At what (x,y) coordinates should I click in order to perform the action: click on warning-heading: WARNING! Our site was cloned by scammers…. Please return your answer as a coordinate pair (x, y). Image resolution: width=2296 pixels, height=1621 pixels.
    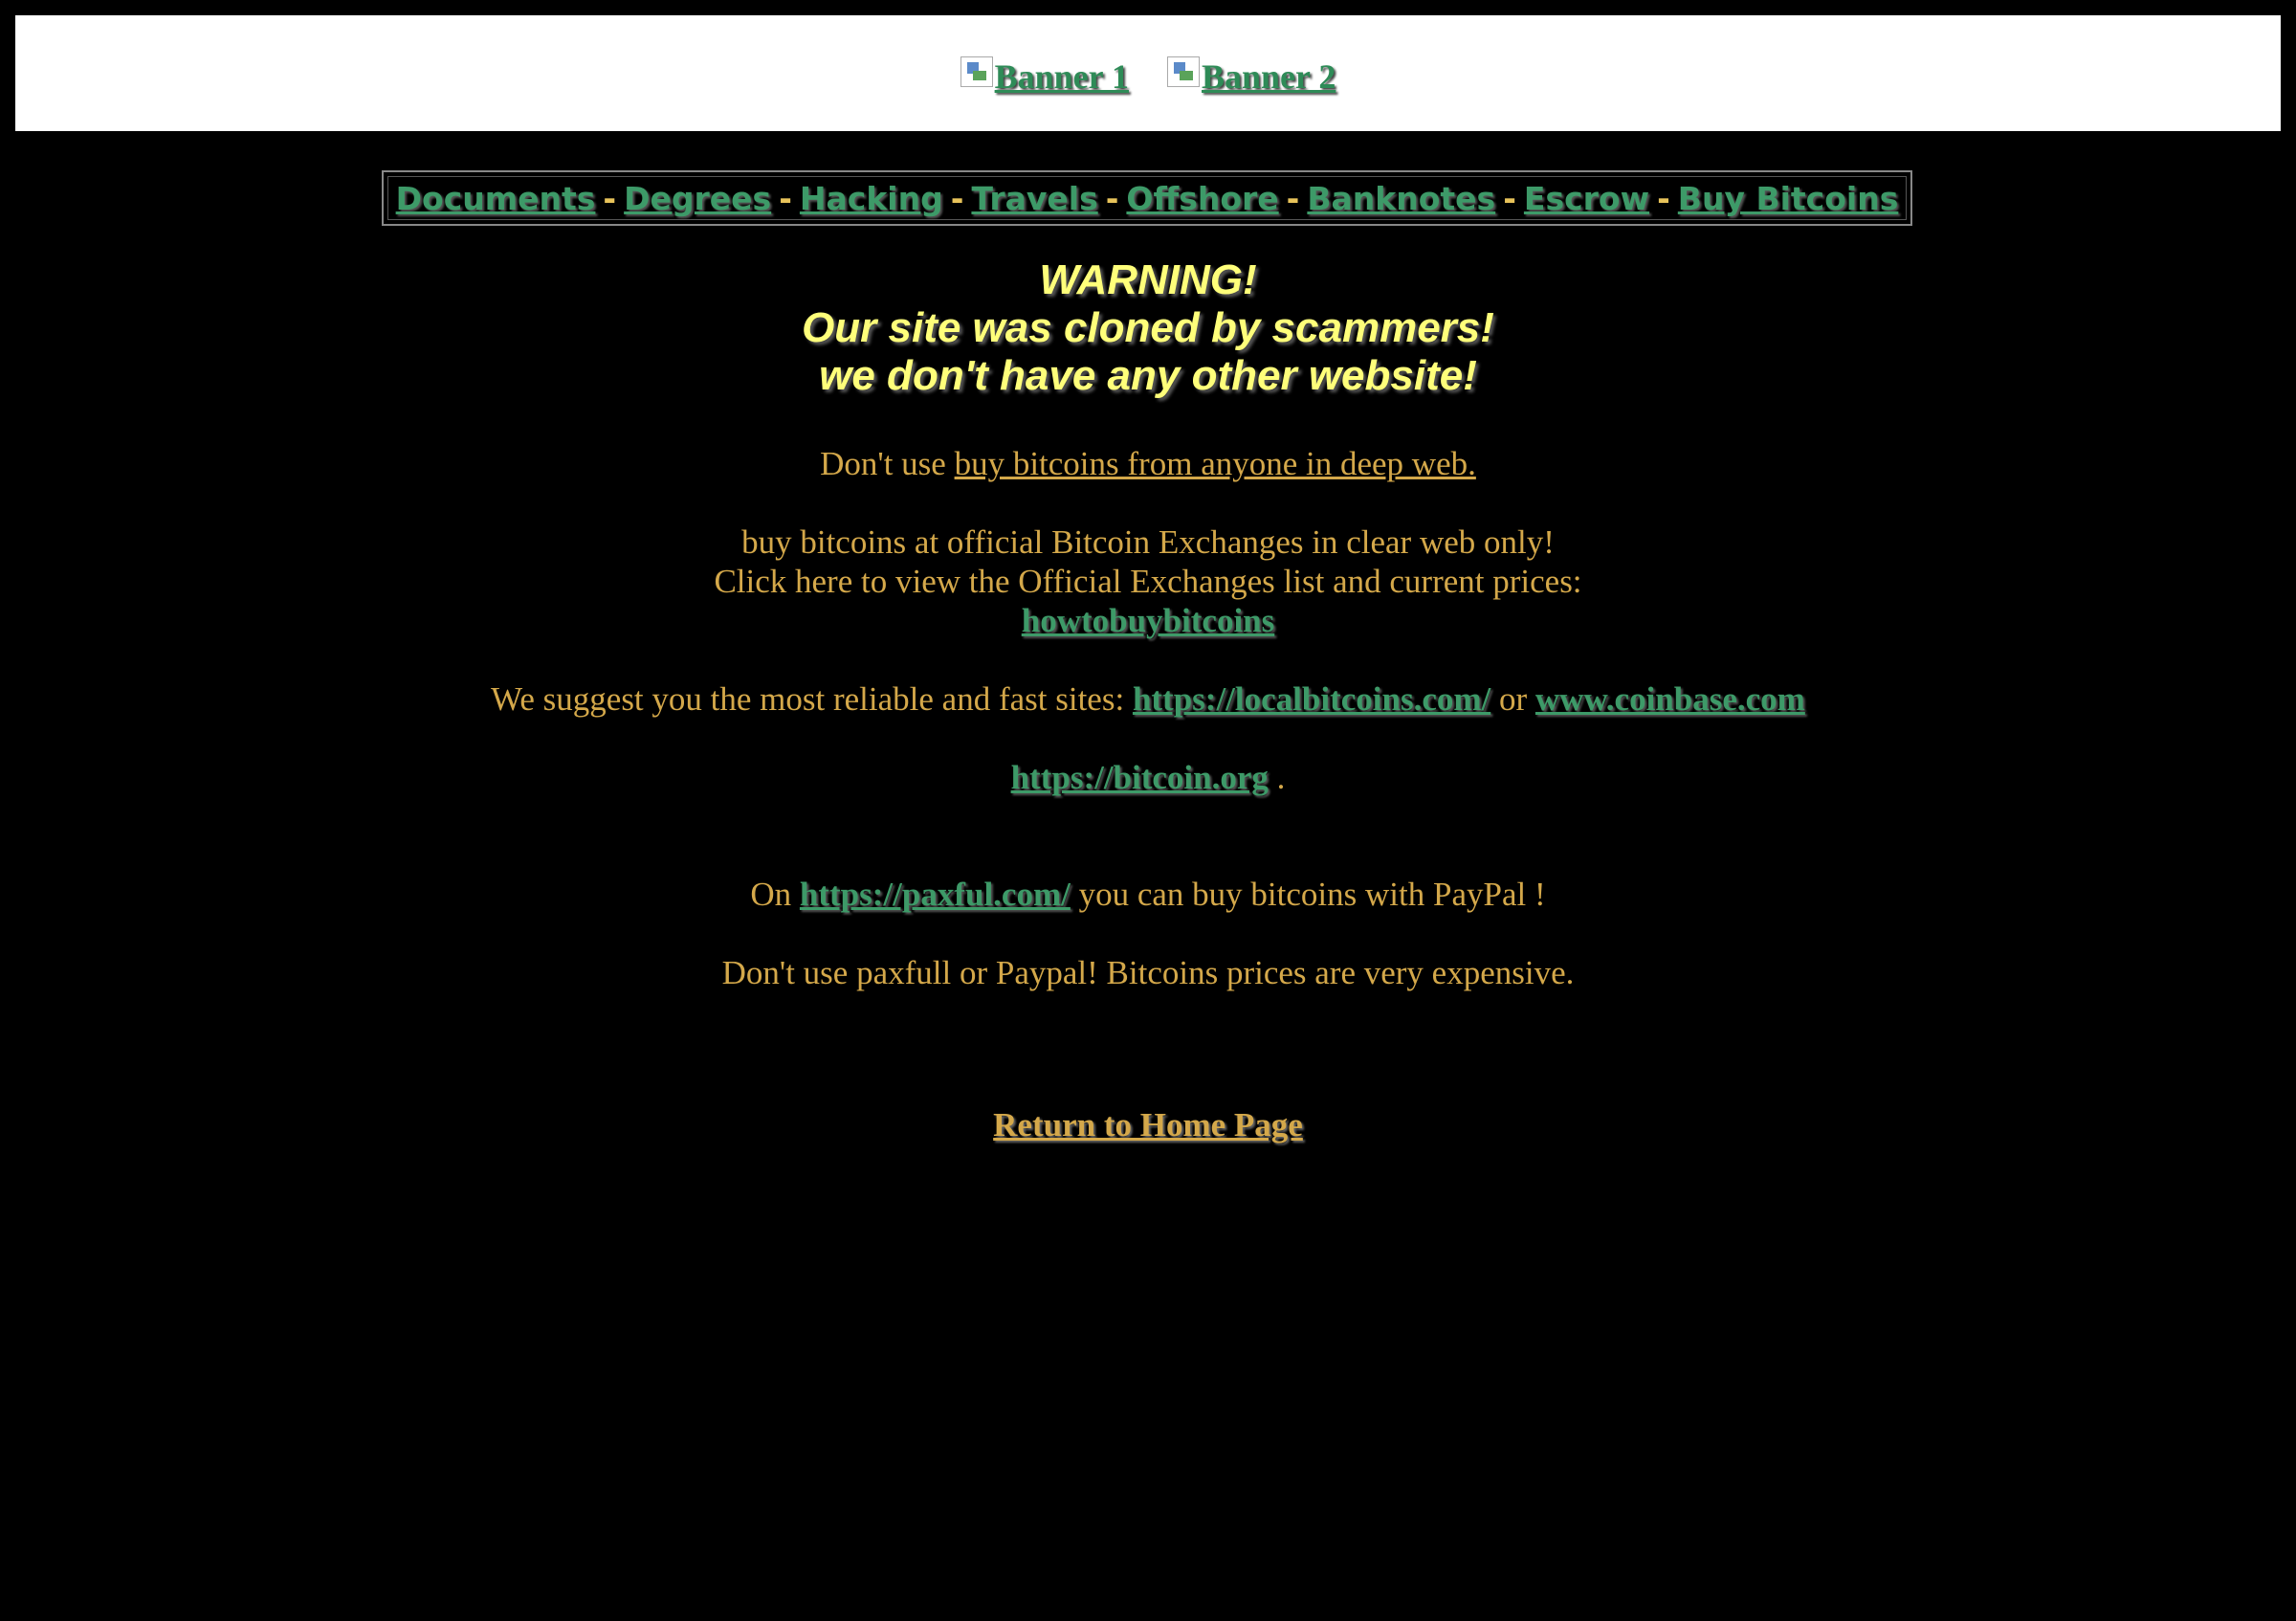
    Looking at the image, I should click on (1148, 328).